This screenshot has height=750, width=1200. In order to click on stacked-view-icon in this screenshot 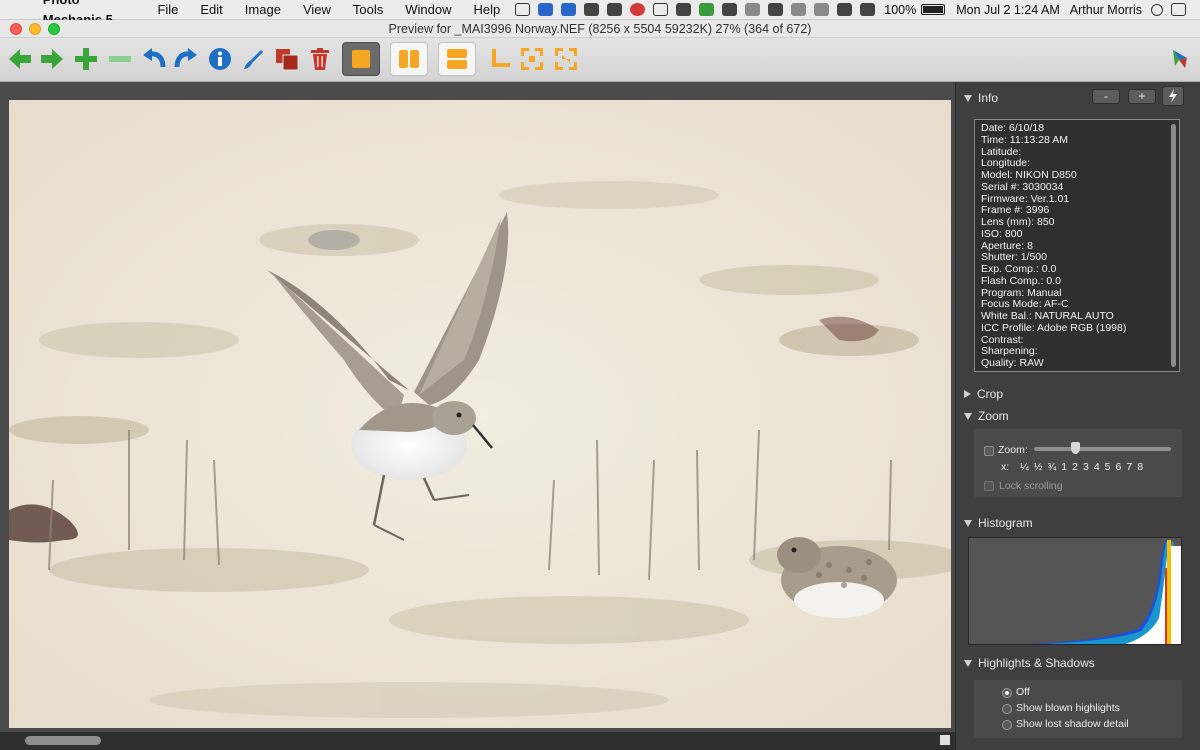, I will do `click(457, 59)`.